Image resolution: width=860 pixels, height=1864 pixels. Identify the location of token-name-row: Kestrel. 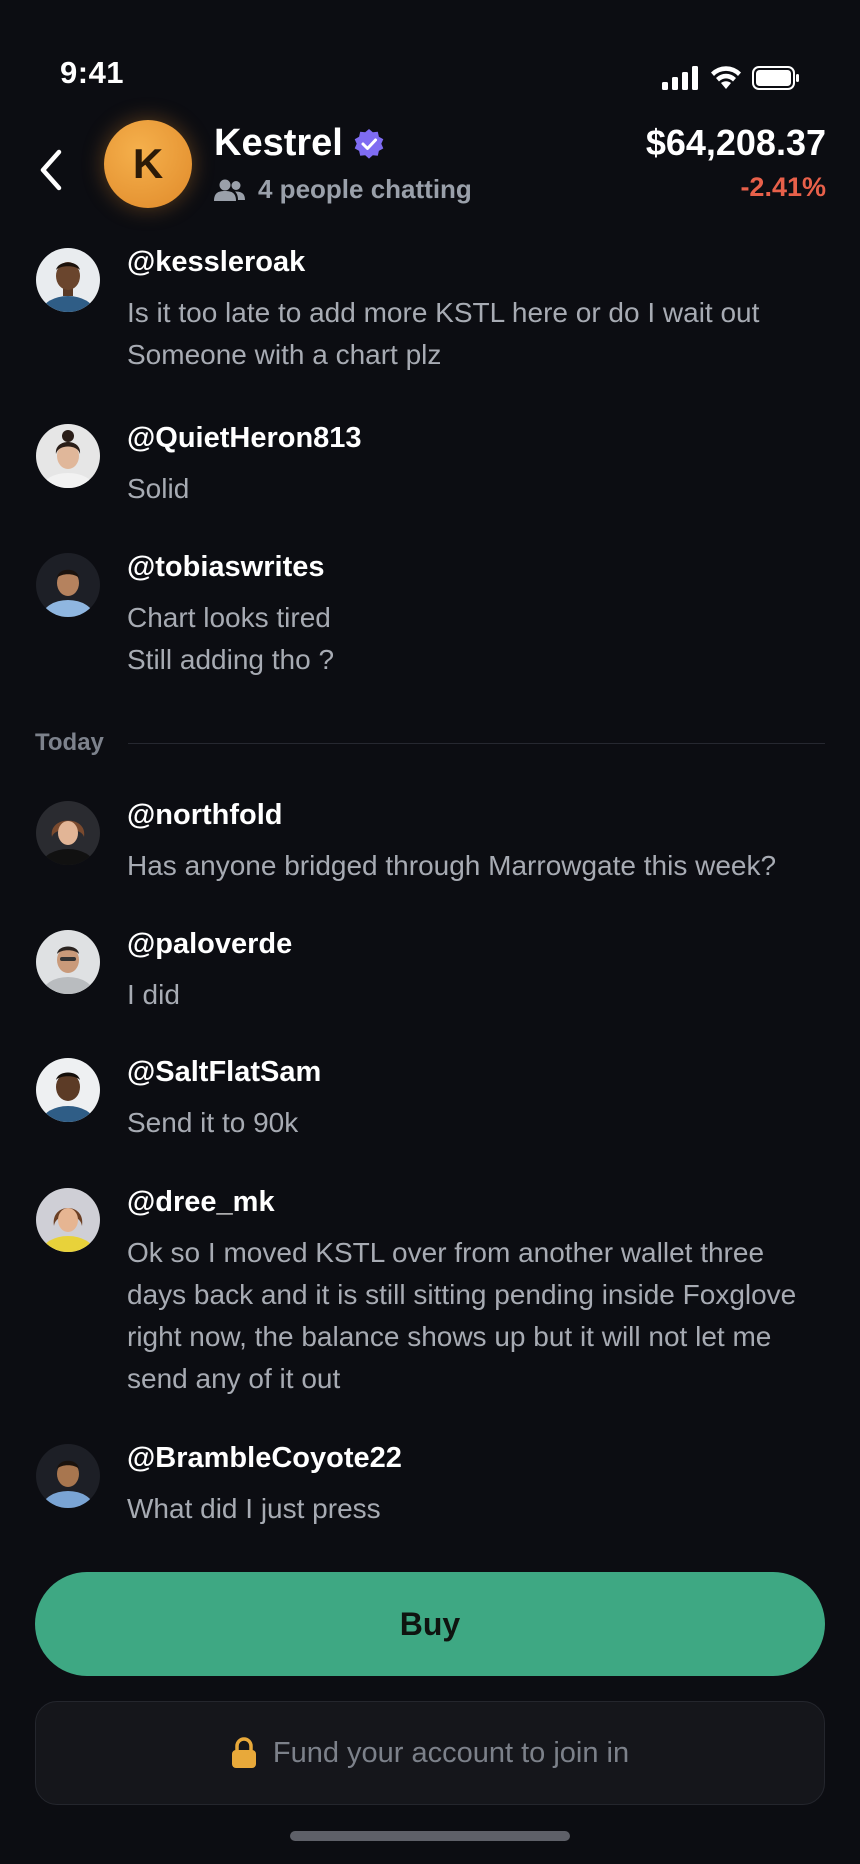
(299, 143).